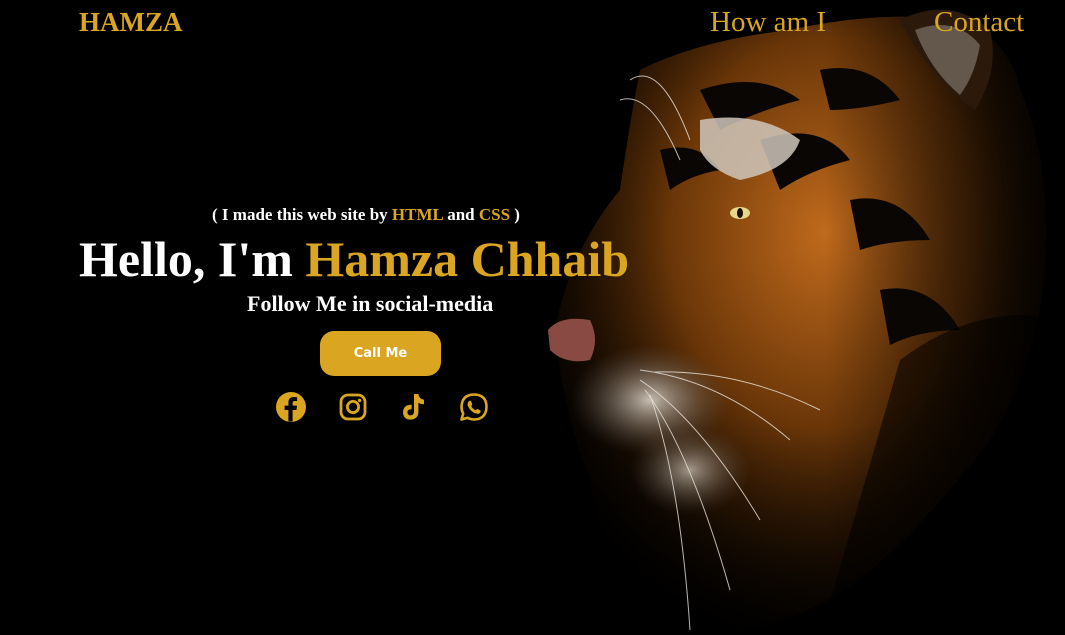 The height and width of the screenshot is (635, 1065). I want to click on tiktok-icon, so click(413, 407).